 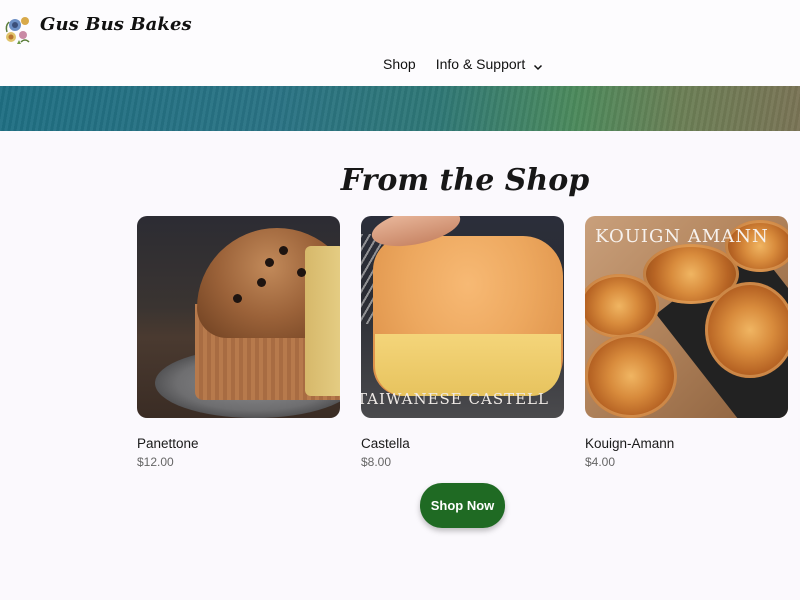 I want to click on section-title: From the Shop, so click(x=465, y=180).